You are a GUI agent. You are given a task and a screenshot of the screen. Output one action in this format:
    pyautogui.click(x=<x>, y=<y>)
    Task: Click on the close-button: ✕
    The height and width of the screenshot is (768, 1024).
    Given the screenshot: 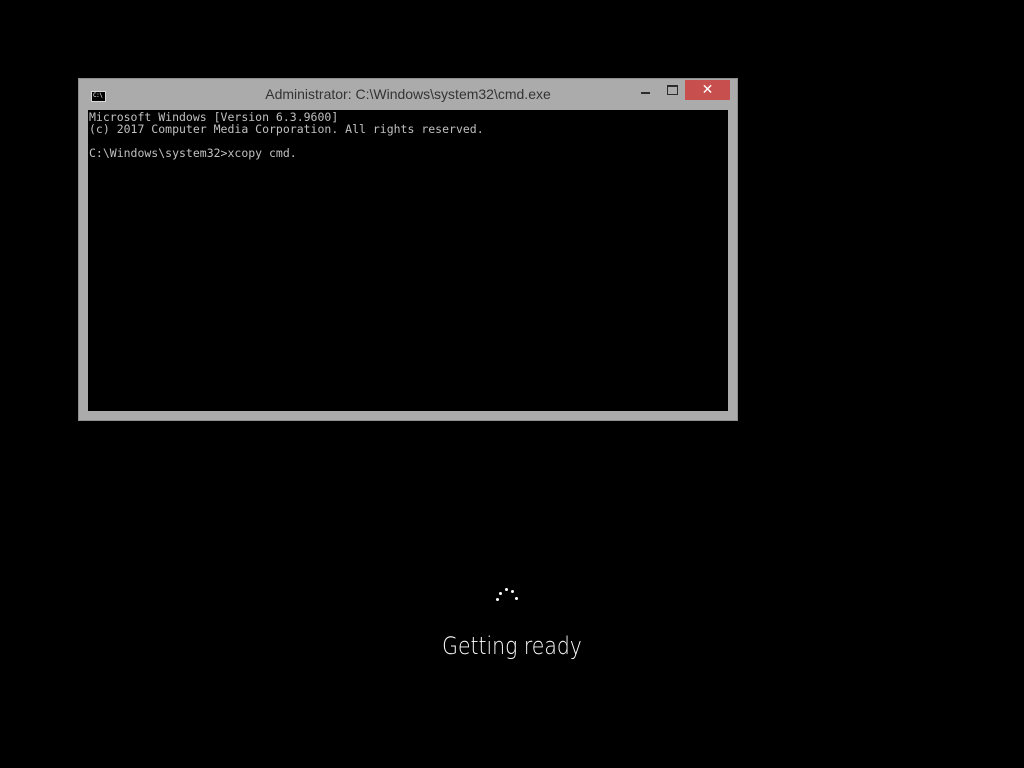 What is the action you would take?
    pyautogui.click(x=707, y=90)
    